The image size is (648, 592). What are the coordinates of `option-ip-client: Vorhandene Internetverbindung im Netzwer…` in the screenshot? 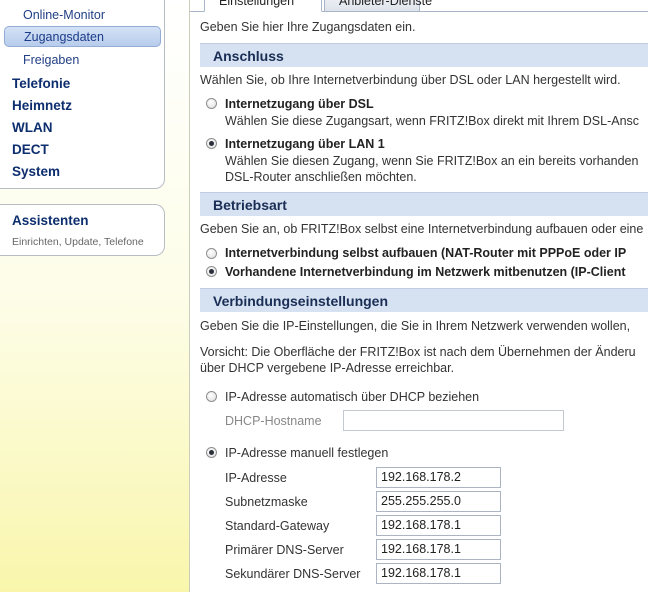 It's located at (425, 272).